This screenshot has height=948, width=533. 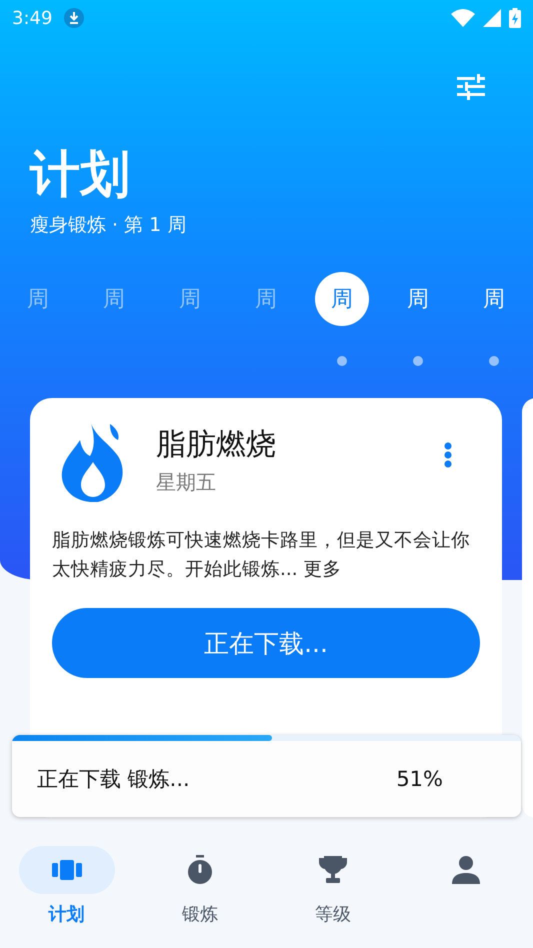 What do you see at coordinates (108, 225) in the screenshot?
I see `plan-subtitle: 瘦身锻炼 · 第 1 周` at bounding box center [108, 225].